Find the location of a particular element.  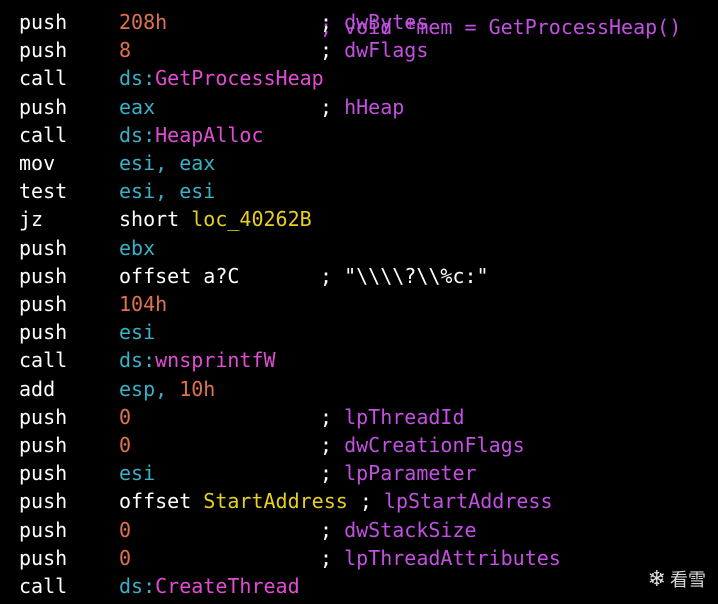

operand-token: 208h is located at coordinates (143, 22).